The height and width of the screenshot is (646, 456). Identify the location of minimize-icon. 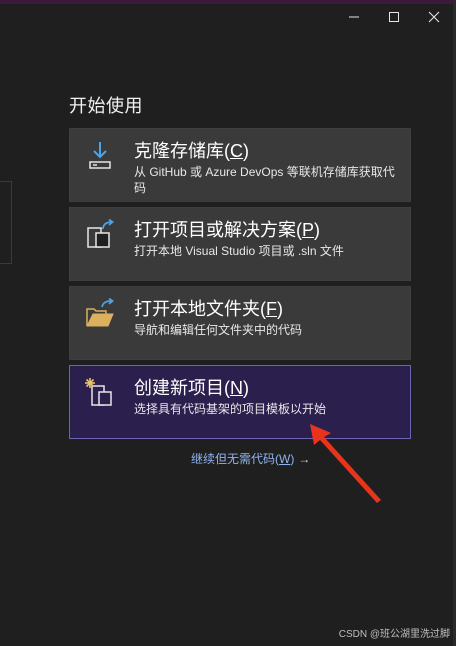
(354, 17).